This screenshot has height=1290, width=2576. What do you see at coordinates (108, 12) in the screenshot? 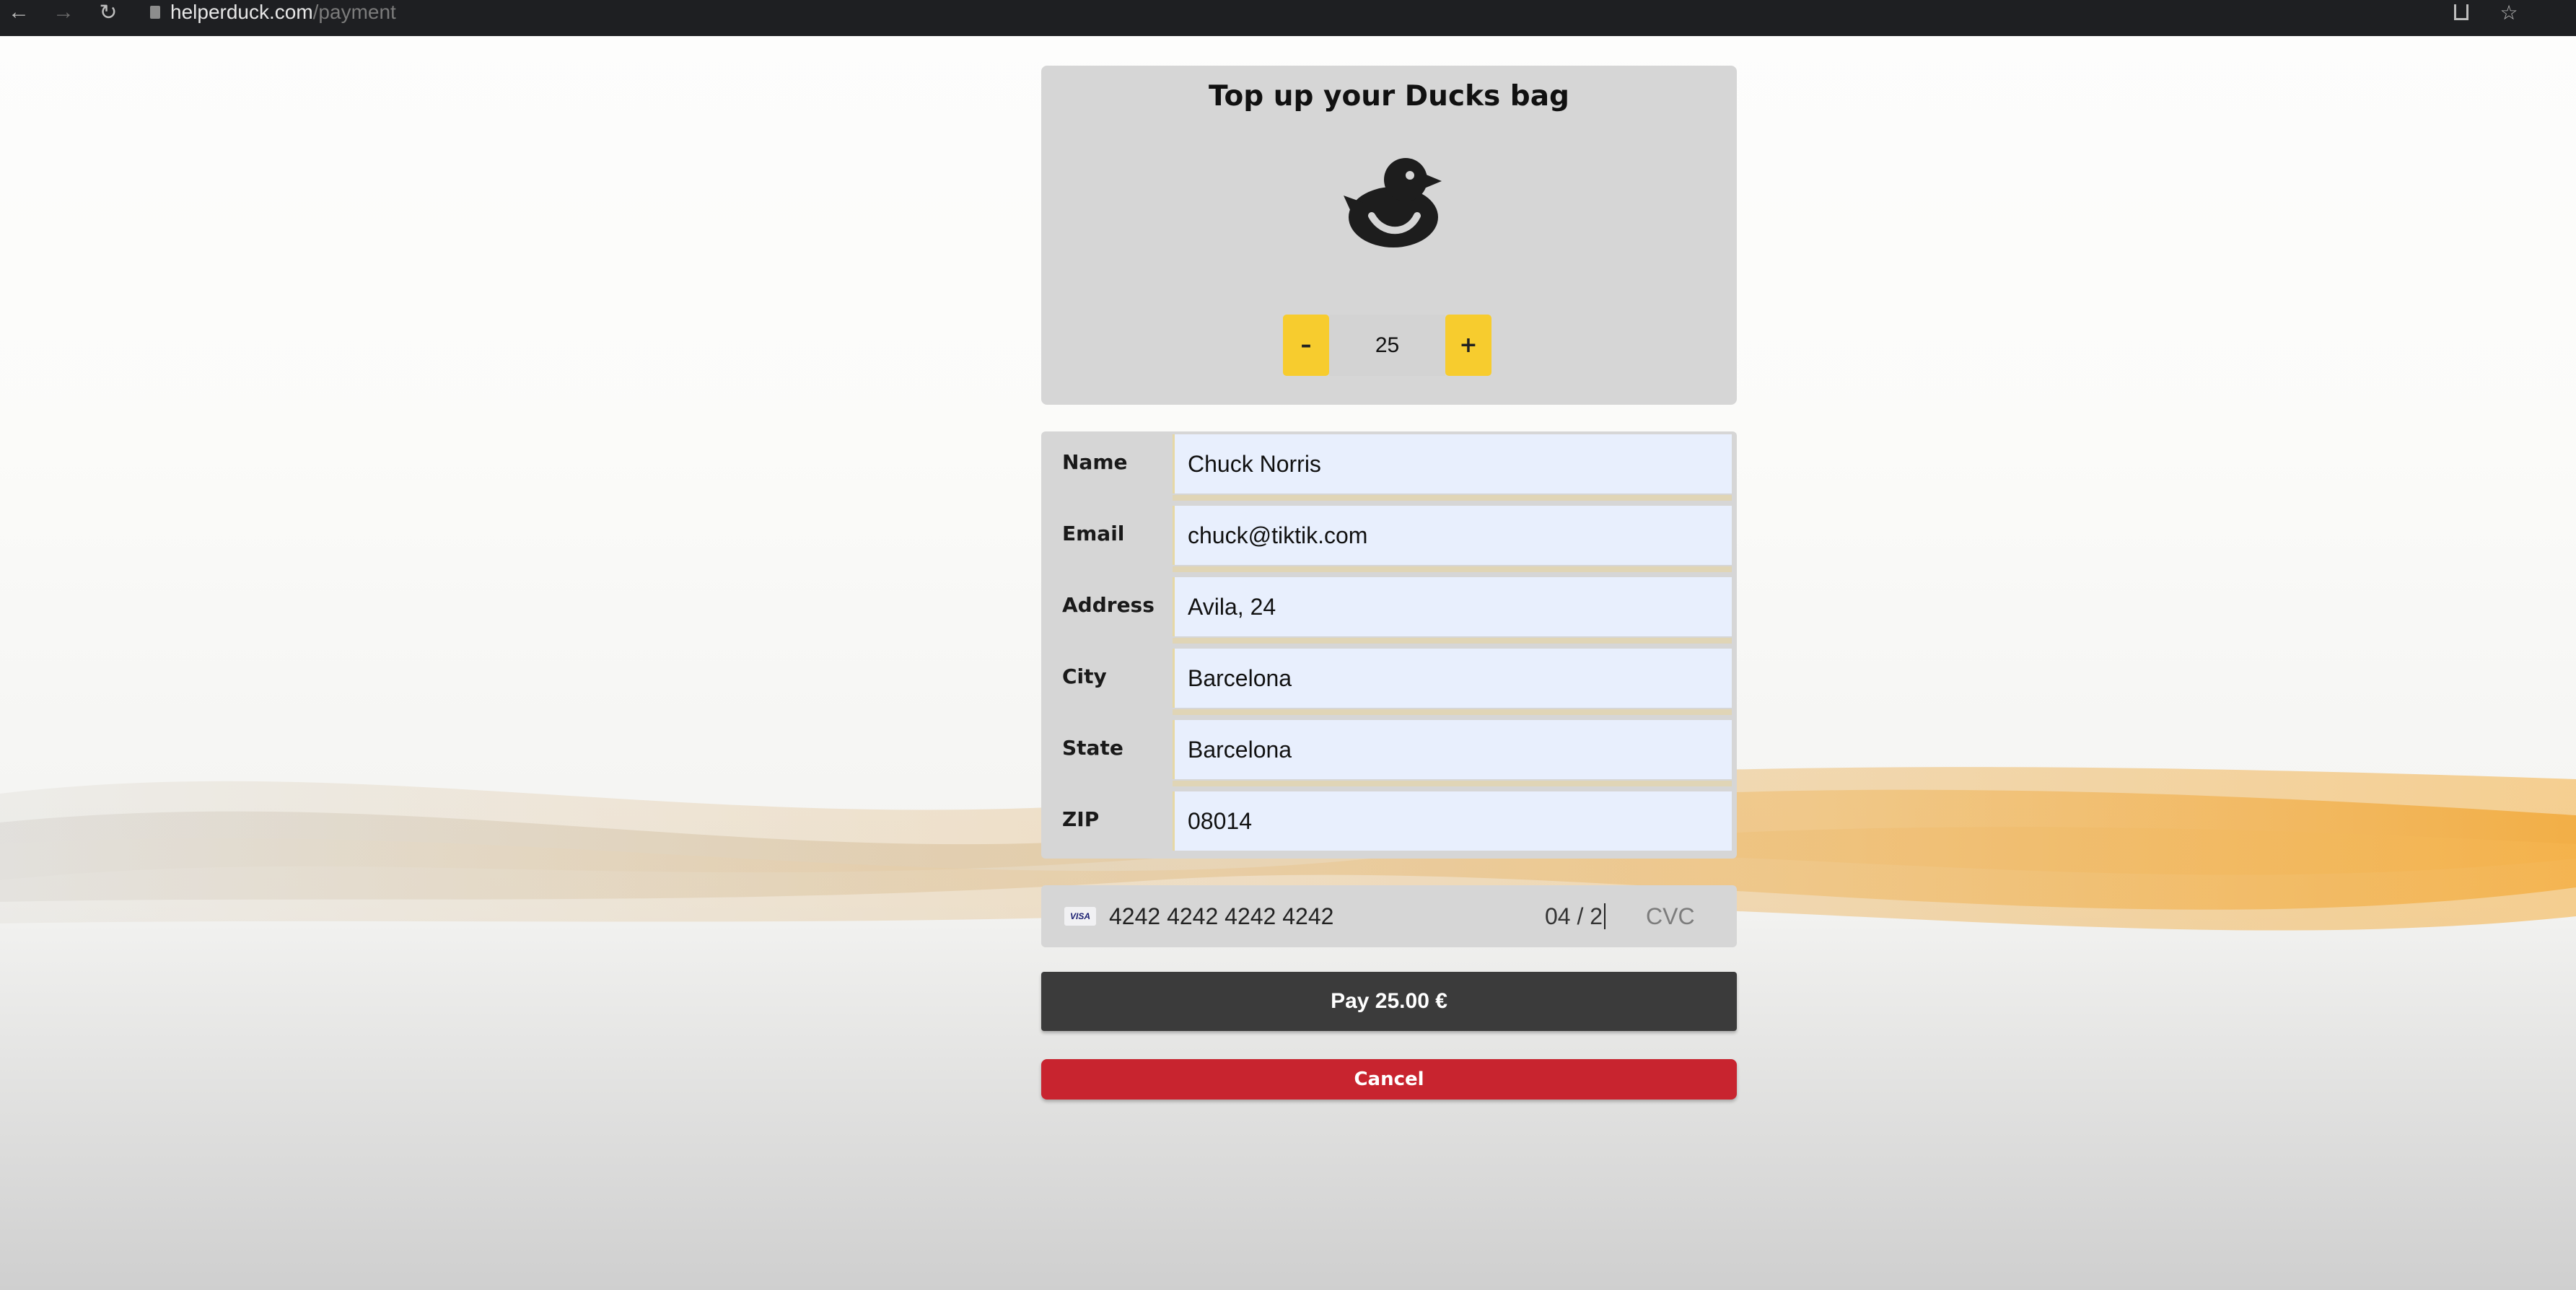
I see `reload-icon: ↻` at bounding box center [108, 12].